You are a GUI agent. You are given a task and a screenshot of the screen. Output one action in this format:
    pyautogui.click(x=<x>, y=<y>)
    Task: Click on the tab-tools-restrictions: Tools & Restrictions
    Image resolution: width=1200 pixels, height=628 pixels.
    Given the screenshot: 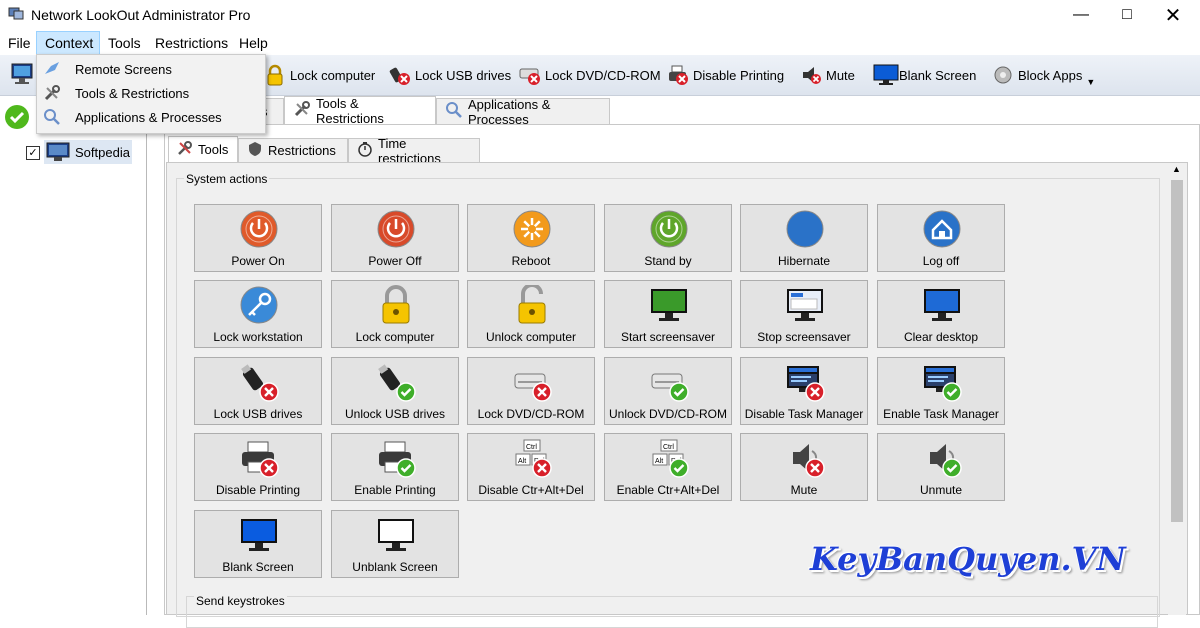 What is the action you would take?
    pyautogui.click(x=360, y=110)
    